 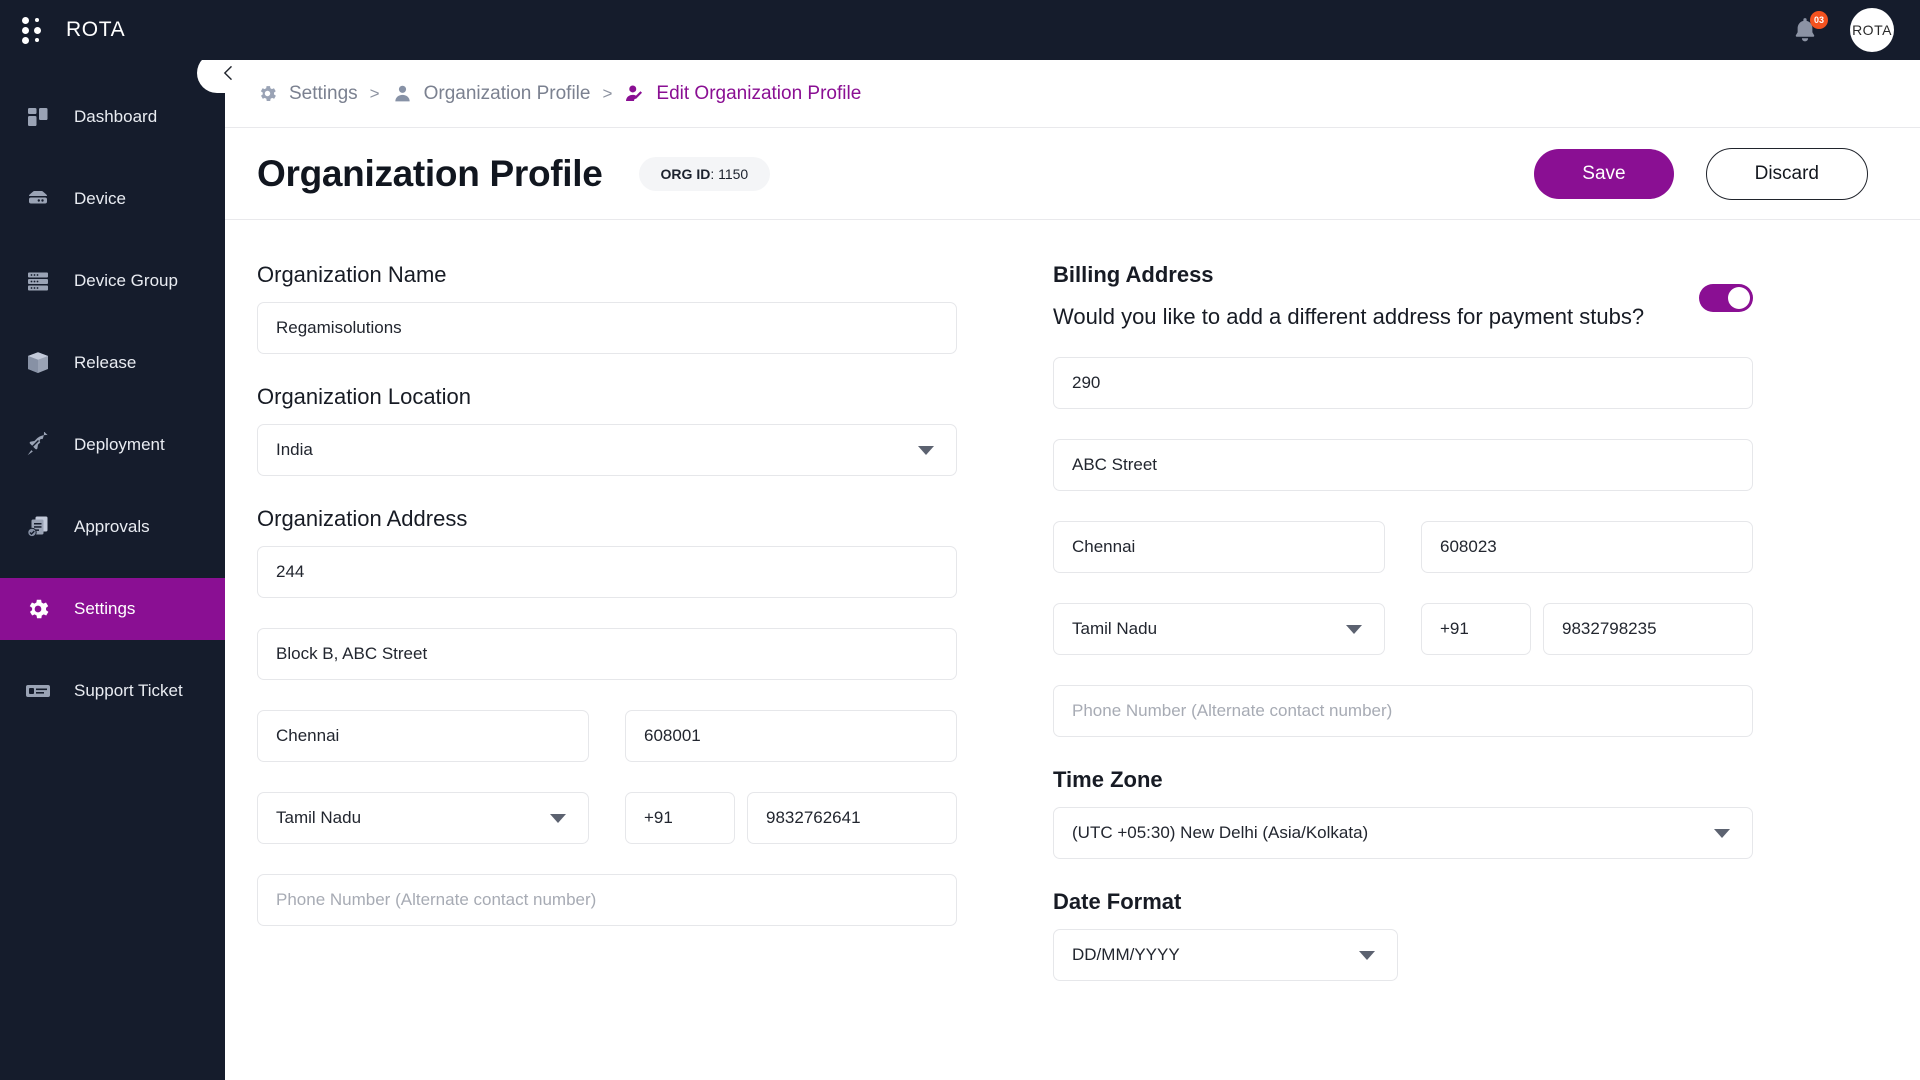 I want to click on organization-address-label: Organization Address, so click(x=362, y=518).